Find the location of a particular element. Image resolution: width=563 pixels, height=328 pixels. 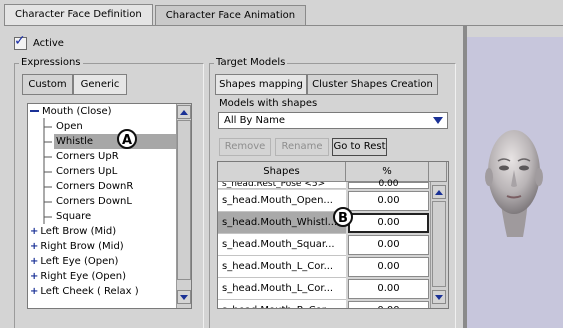

active-label: Active is located at coordinates (48, 43).